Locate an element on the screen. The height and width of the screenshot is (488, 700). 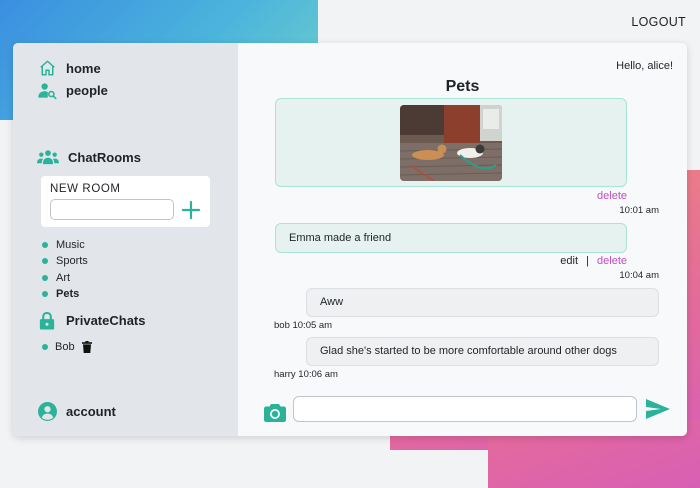
room-list: Music Sports Art Pets is located at coordinates (65, 269).